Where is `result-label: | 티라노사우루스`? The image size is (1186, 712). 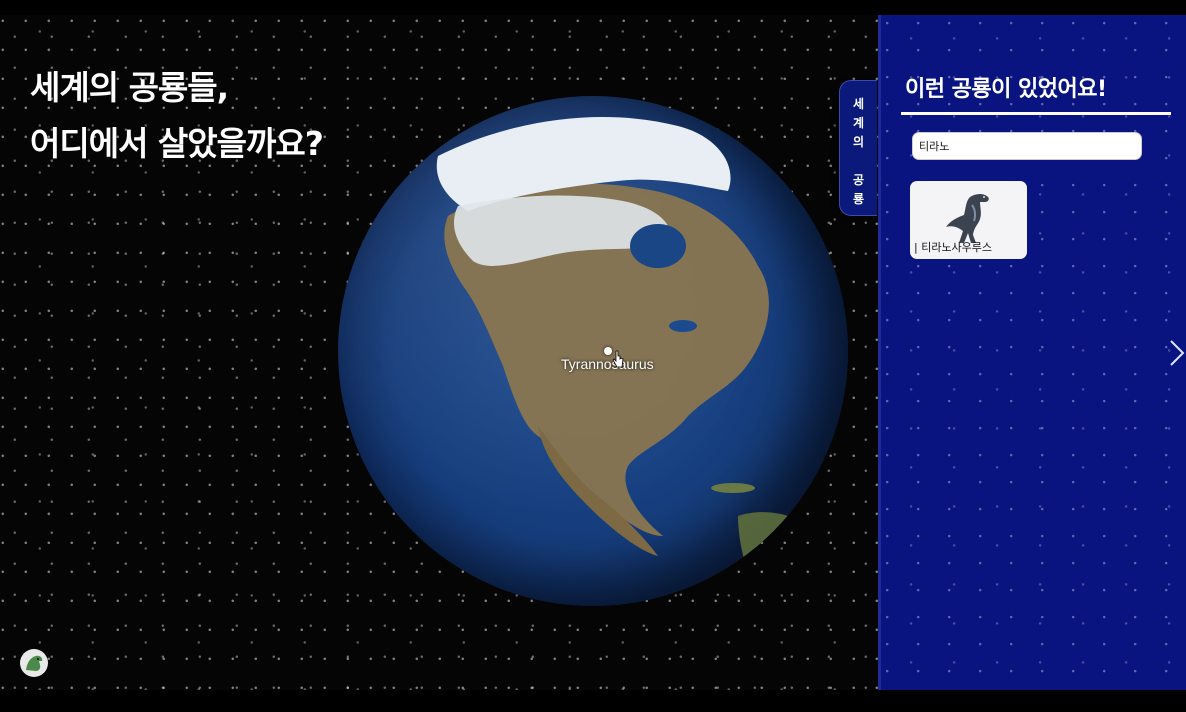
result-label: | 티라노사우루스 is located at coordinates (953, 247).